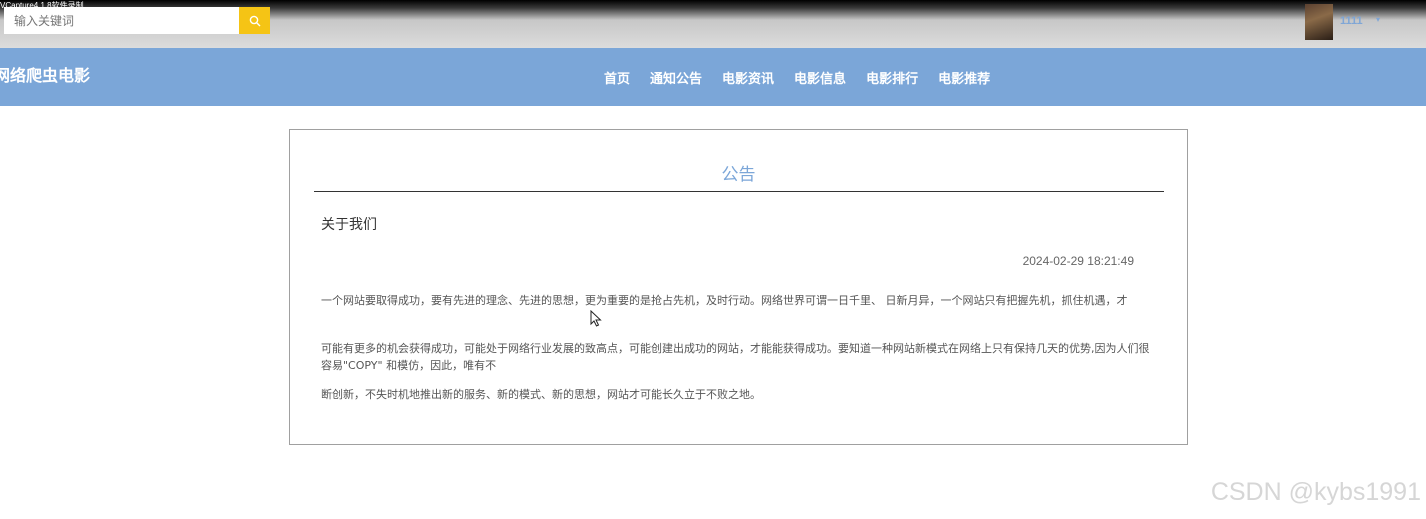 This screenshot has height=519, width=1426. I want to click on main-navbar: 网络爬虫电影 首页 通知公告 电影资讯 电影信息 电影排行 电影推荐, so click(713, 77).